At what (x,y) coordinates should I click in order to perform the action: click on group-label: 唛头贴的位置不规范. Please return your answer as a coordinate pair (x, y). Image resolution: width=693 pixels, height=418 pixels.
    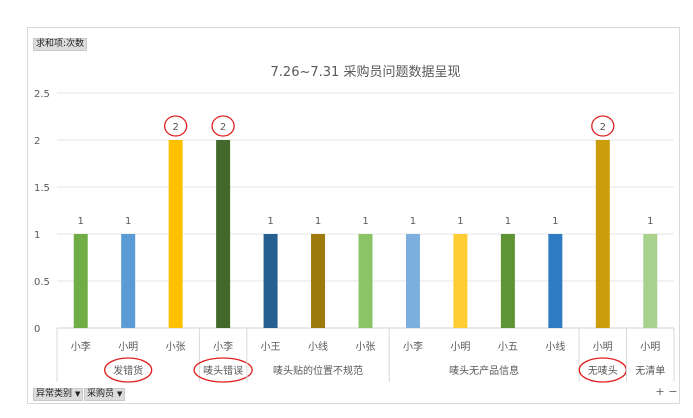
    Looking at the image, I should click on (318, 370).